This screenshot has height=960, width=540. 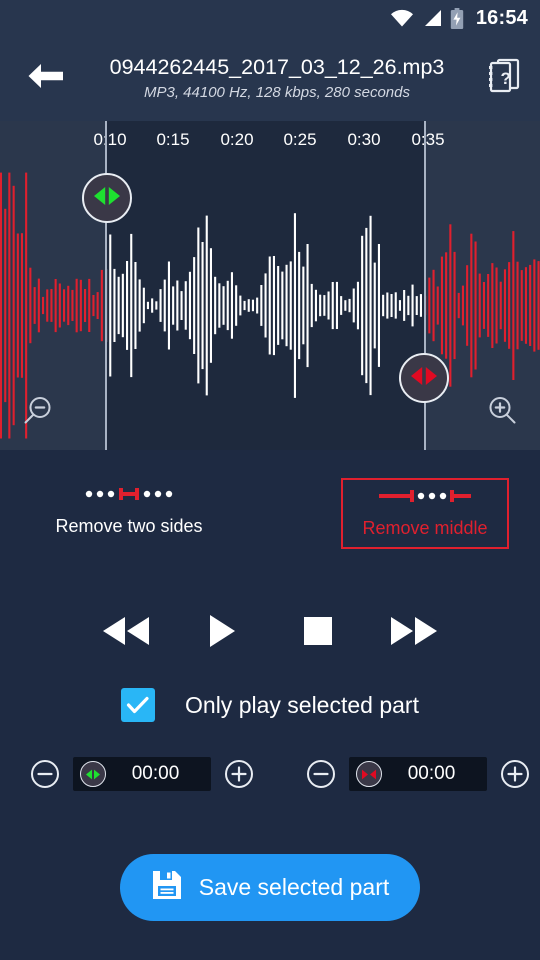 I want to click on remove-middle-label: Remove middle, so click(x=425, y=528).